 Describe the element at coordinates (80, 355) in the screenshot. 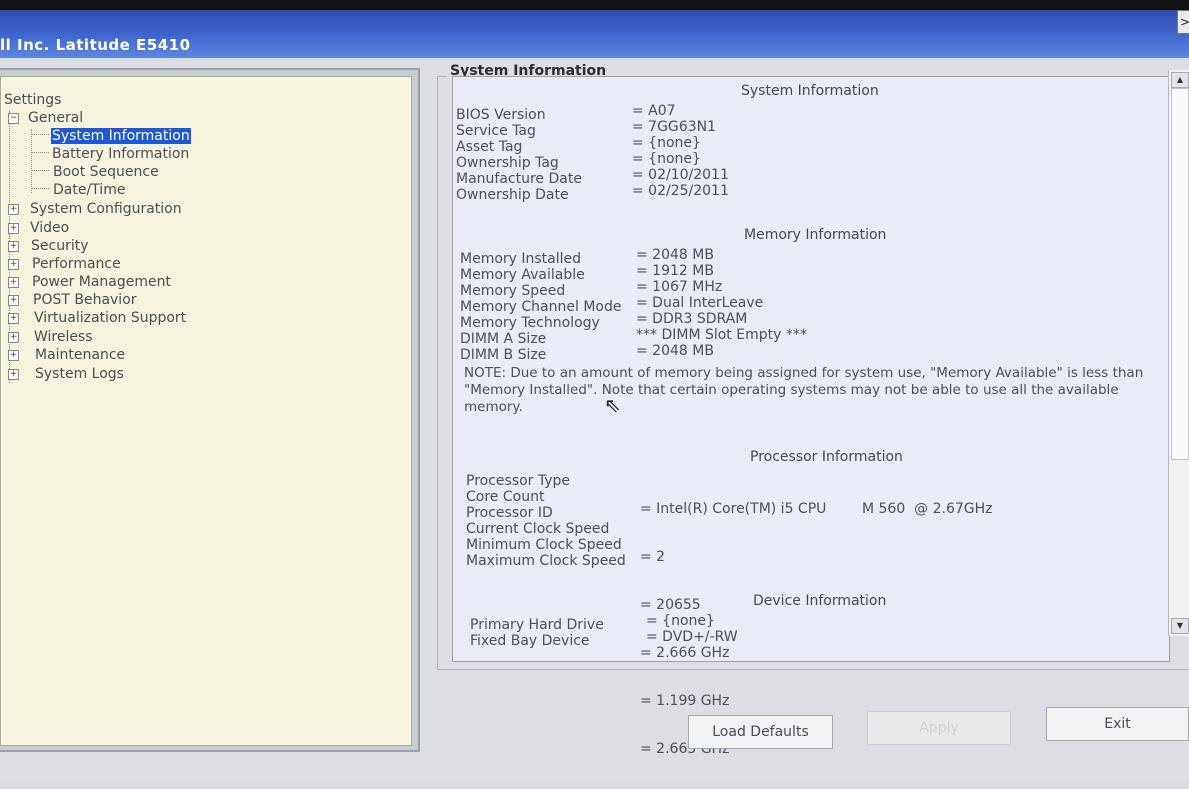

I see `tree-item-label: Maintenance` at that location.